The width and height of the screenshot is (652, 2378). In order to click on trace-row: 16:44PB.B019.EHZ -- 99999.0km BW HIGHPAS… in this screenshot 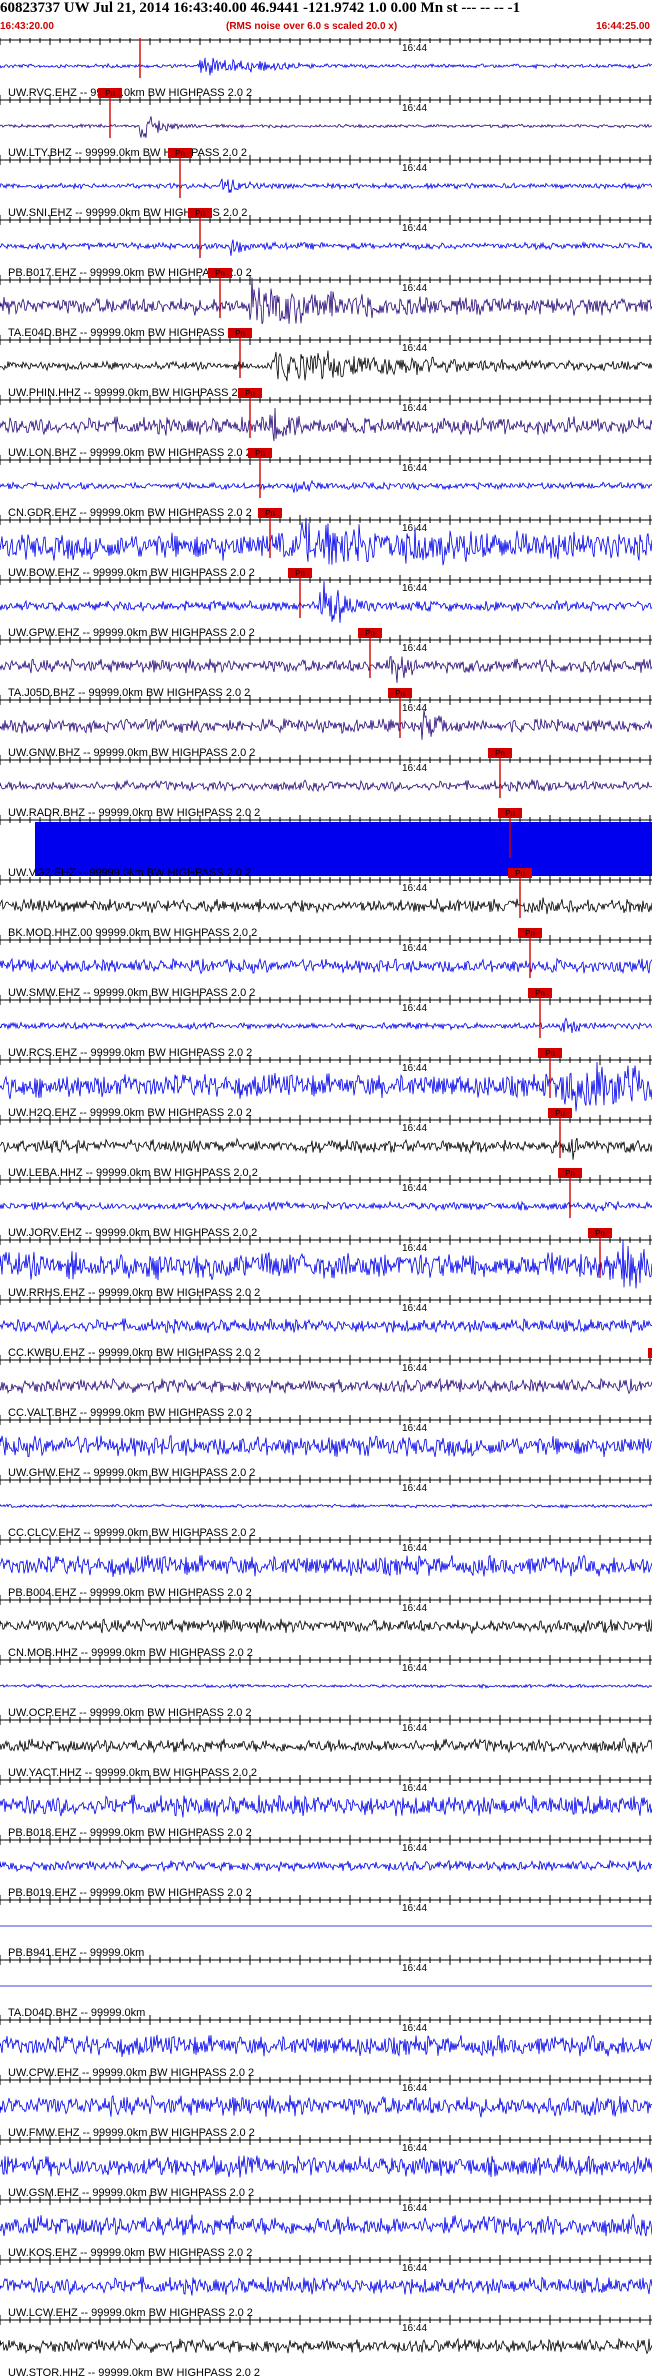, I will do `click(326, 1867)`.